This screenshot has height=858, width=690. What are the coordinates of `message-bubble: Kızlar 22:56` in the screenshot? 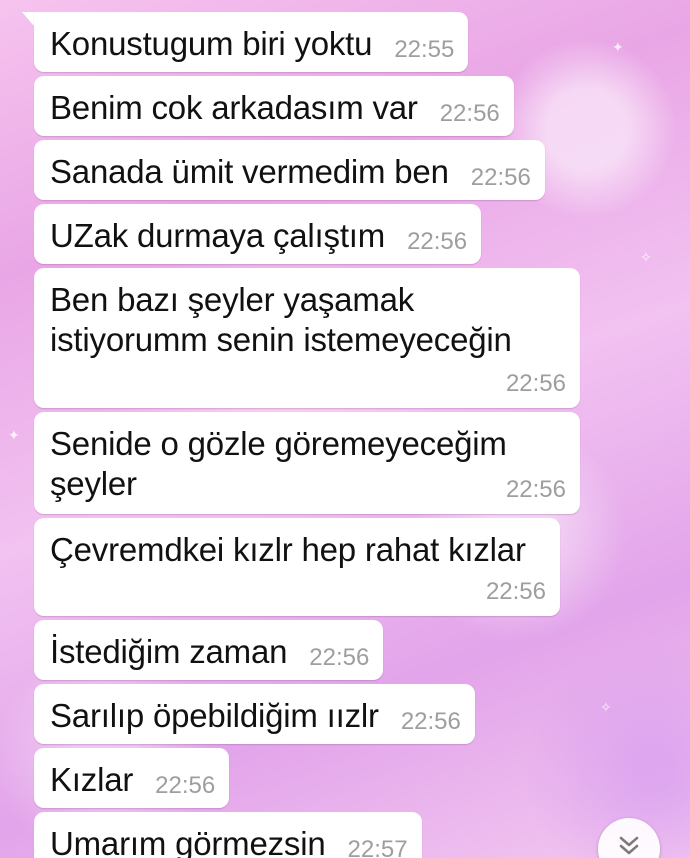 It's located at (132, 778).